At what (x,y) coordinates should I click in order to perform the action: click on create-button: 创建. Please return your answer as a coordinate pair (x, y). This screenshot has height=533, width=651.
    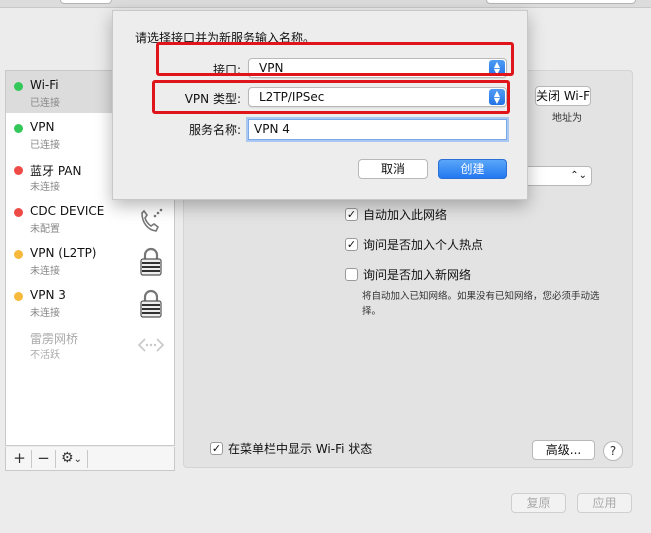
    Looking at the image, I should click on (472, 169).